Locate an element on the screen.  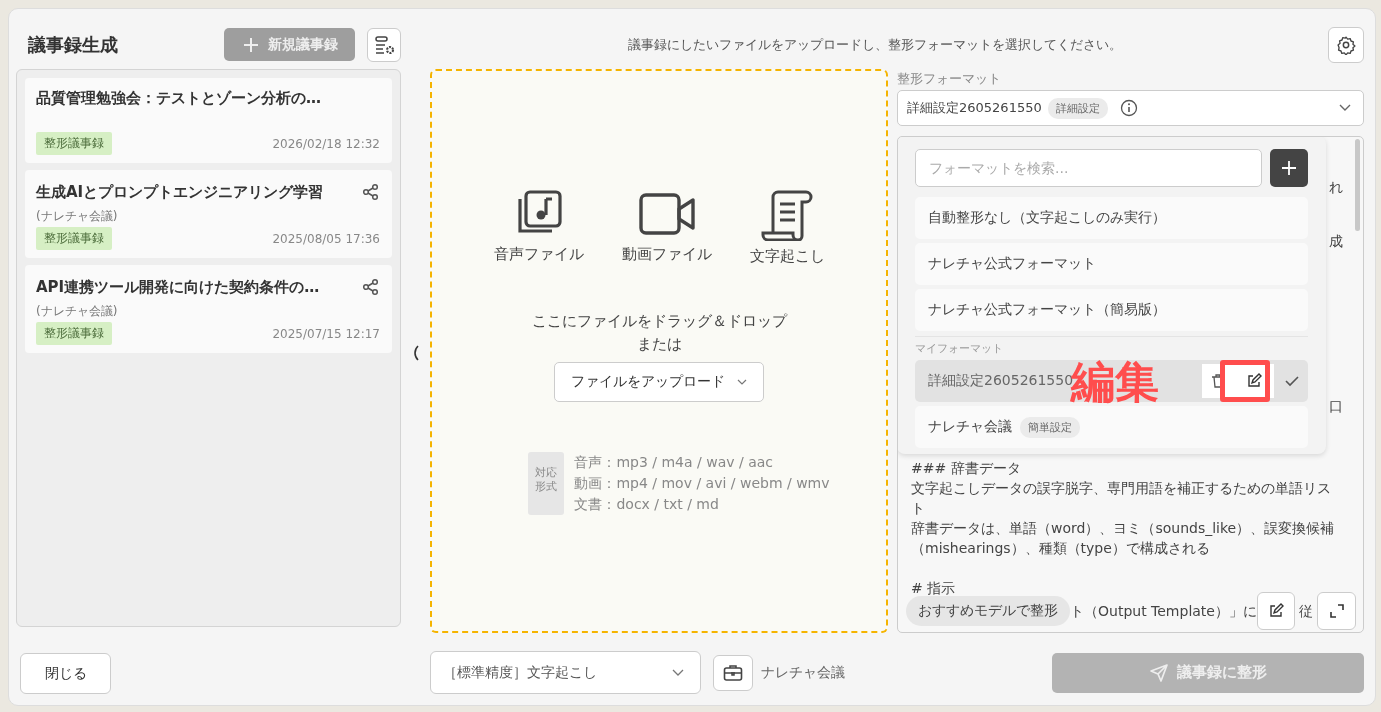
check-icon is located at coordinates (1292, 381).